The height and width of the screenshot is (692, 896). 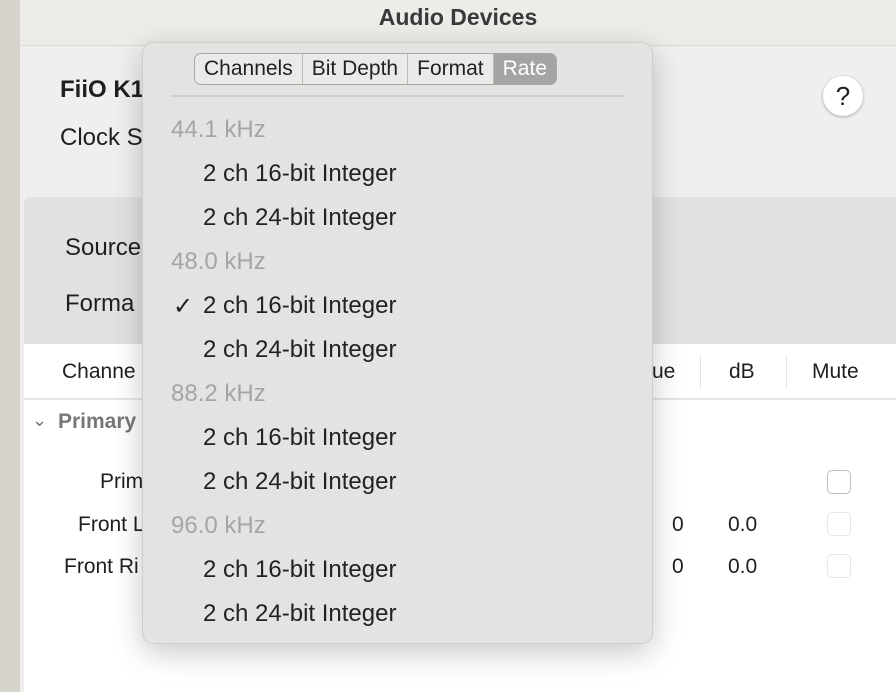 What do you see at coordinates (249, 69) in the screenshot?
I see `tab-channels: Channels` at bounding box center [249, 69].